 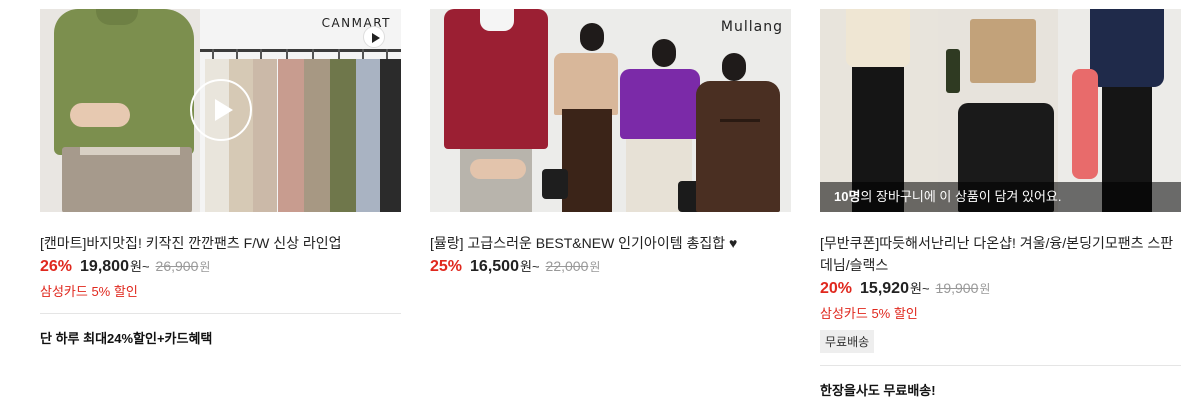 What do you see at coordinates (494, 266) in the screenshot?
I see `sale-price: 16,500` at bounding box center [494, 266].